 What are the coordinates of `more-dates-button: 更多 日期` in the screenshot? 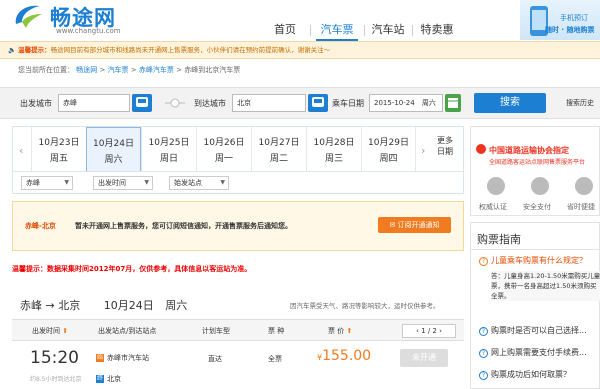 It's located at (445, 146).